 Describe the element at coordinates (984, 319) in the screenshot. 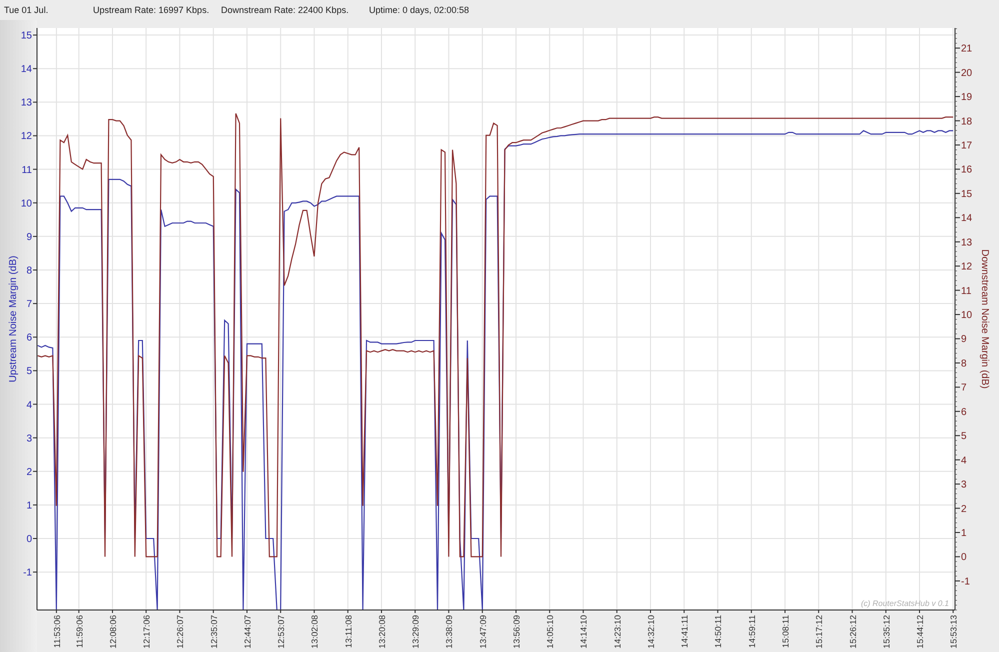

I see `axis-title: Downstream Noise Margin (dB)` at that location.